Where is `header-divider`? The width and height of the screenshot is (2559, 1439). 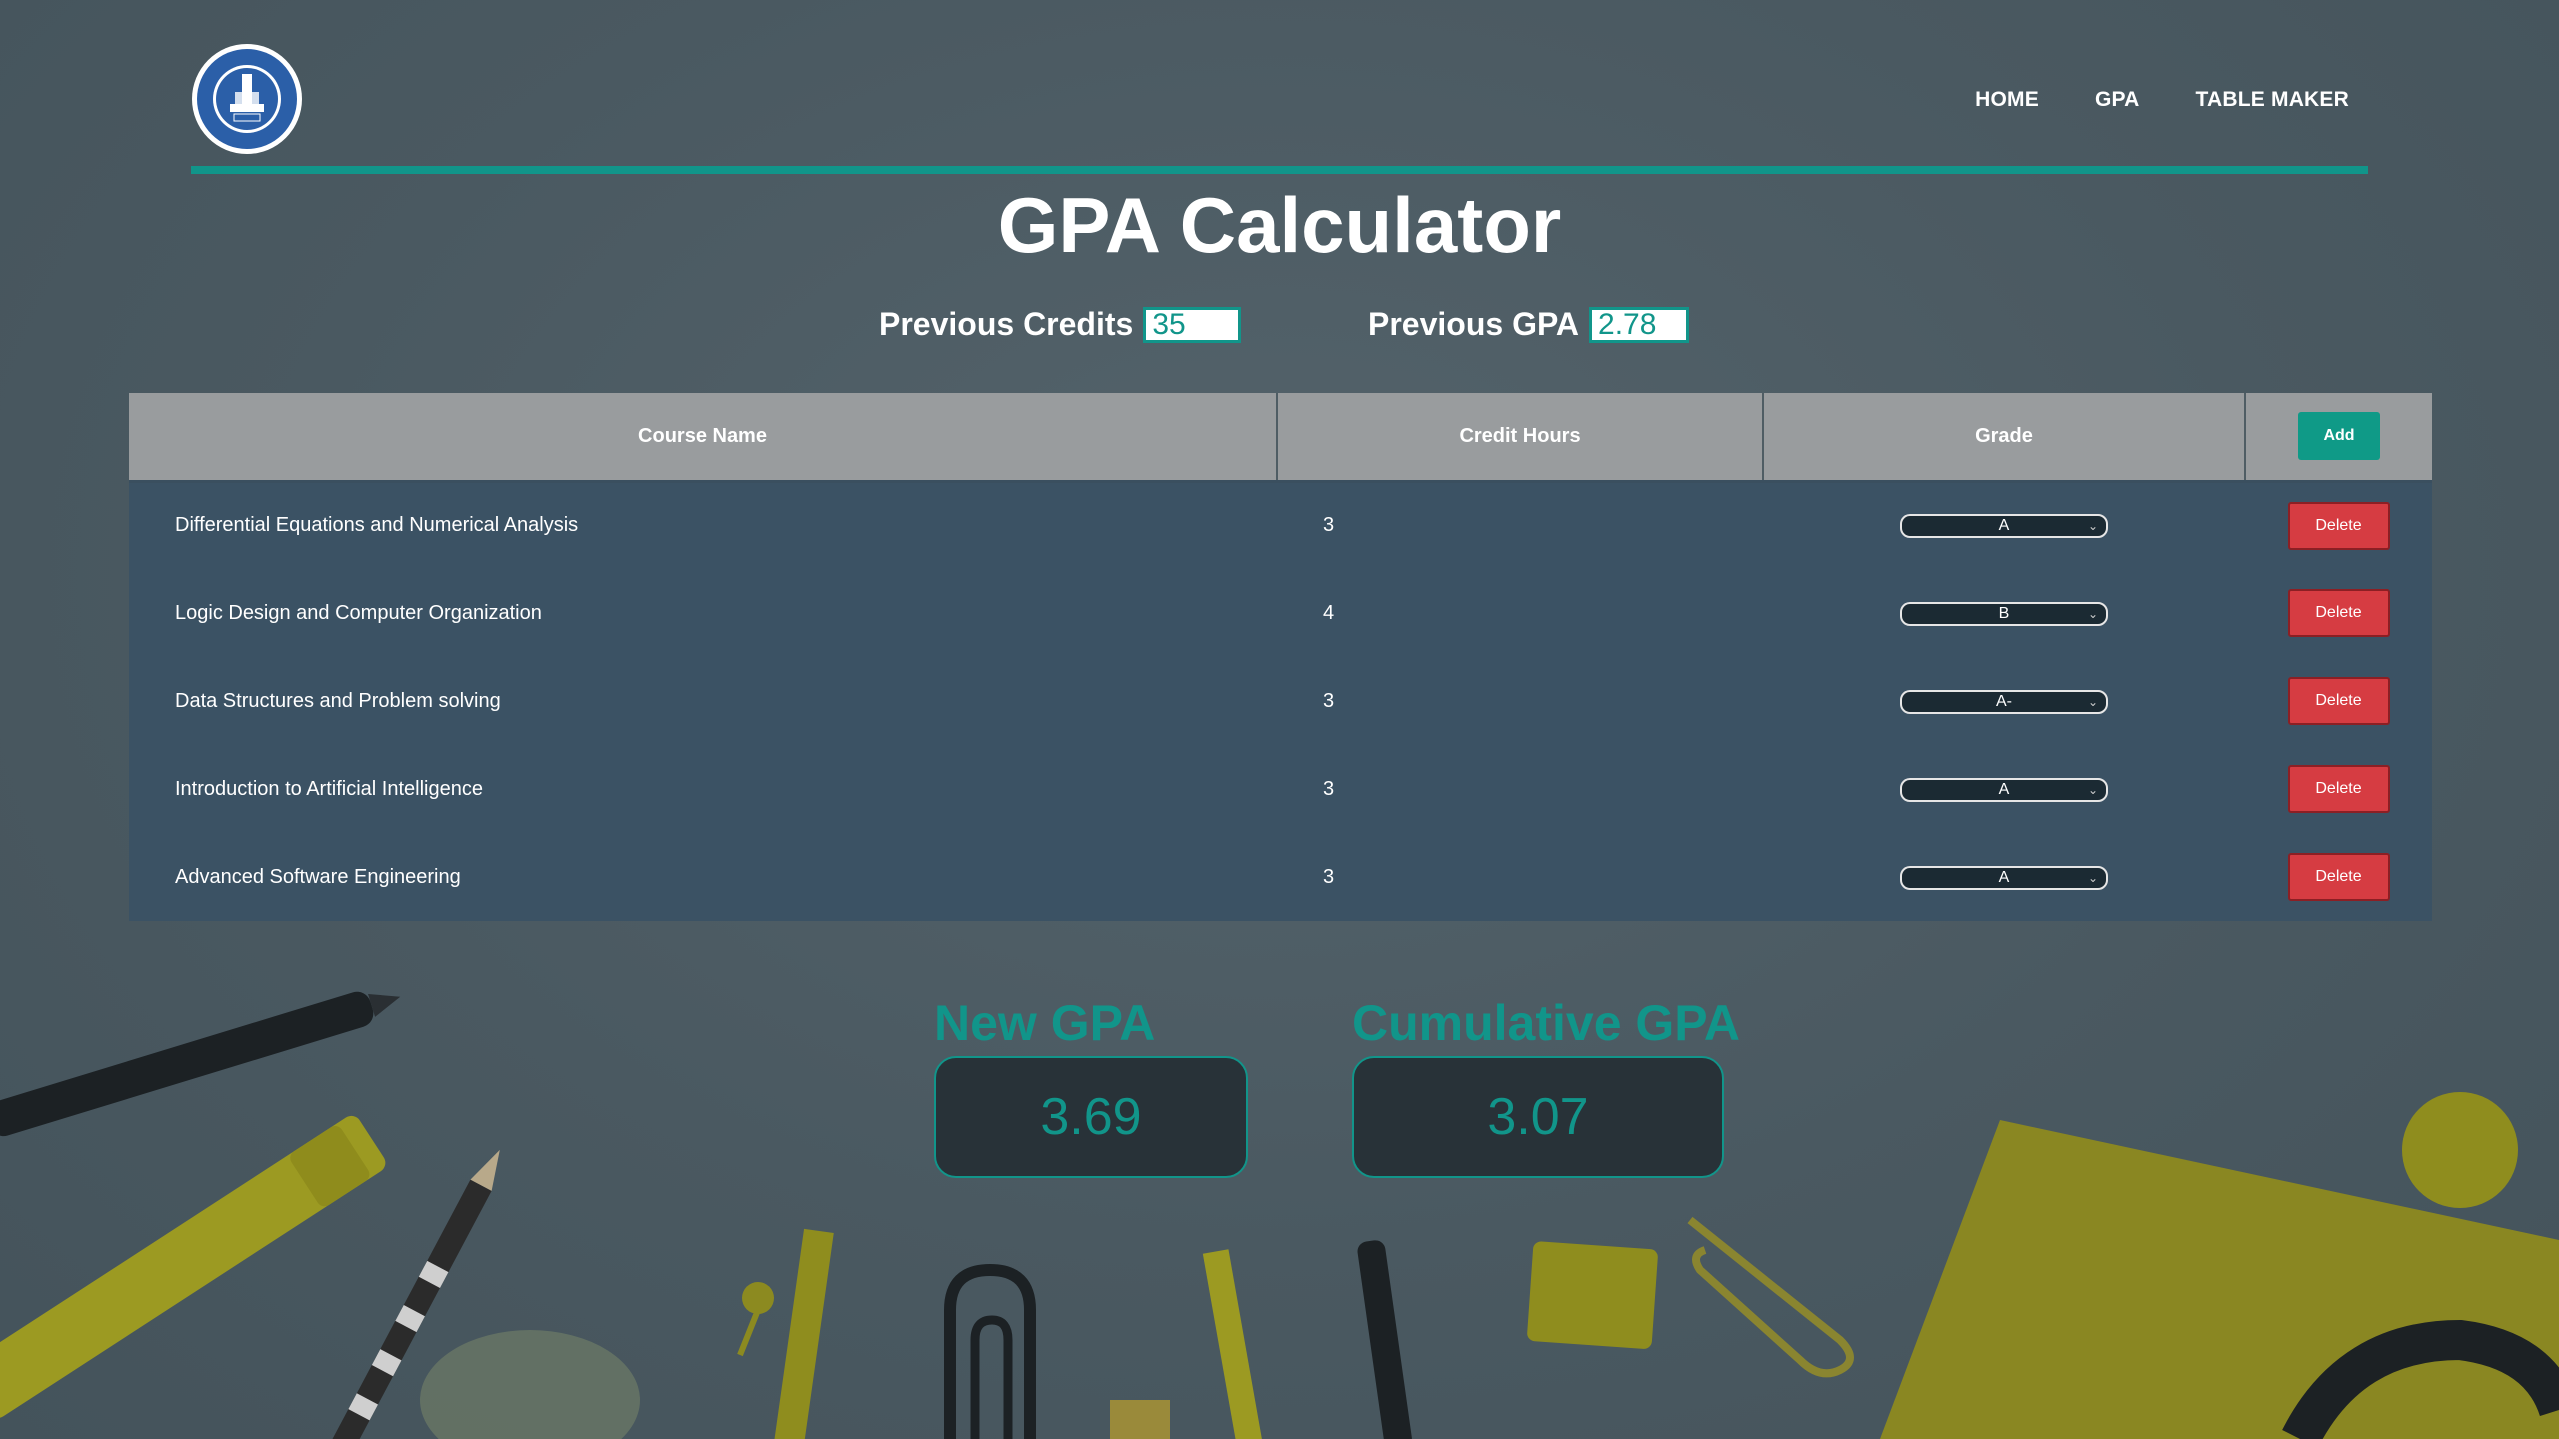 header-divider is located at coordinates (1279, 170).